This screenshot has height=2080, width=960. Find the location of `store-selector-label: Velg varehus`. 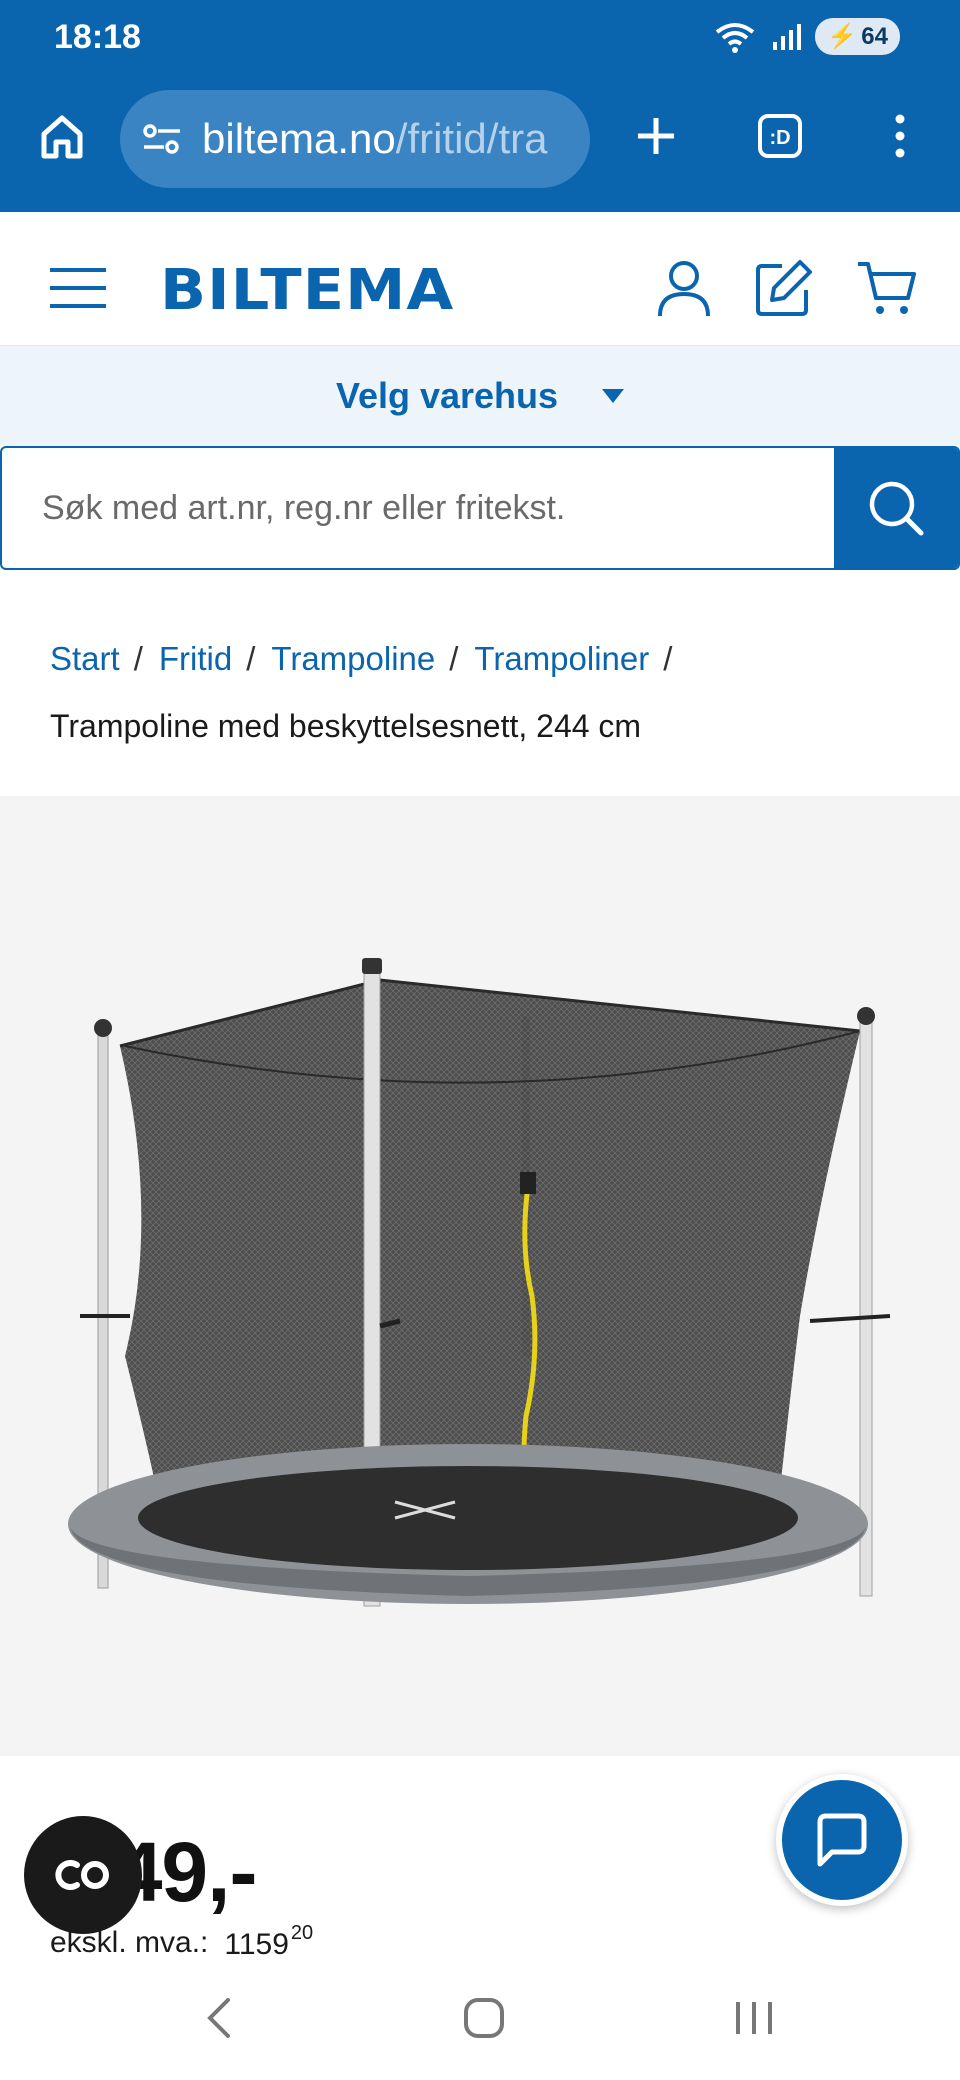

store-selector-label: Velg varehus is located at coordinates (447, 395).